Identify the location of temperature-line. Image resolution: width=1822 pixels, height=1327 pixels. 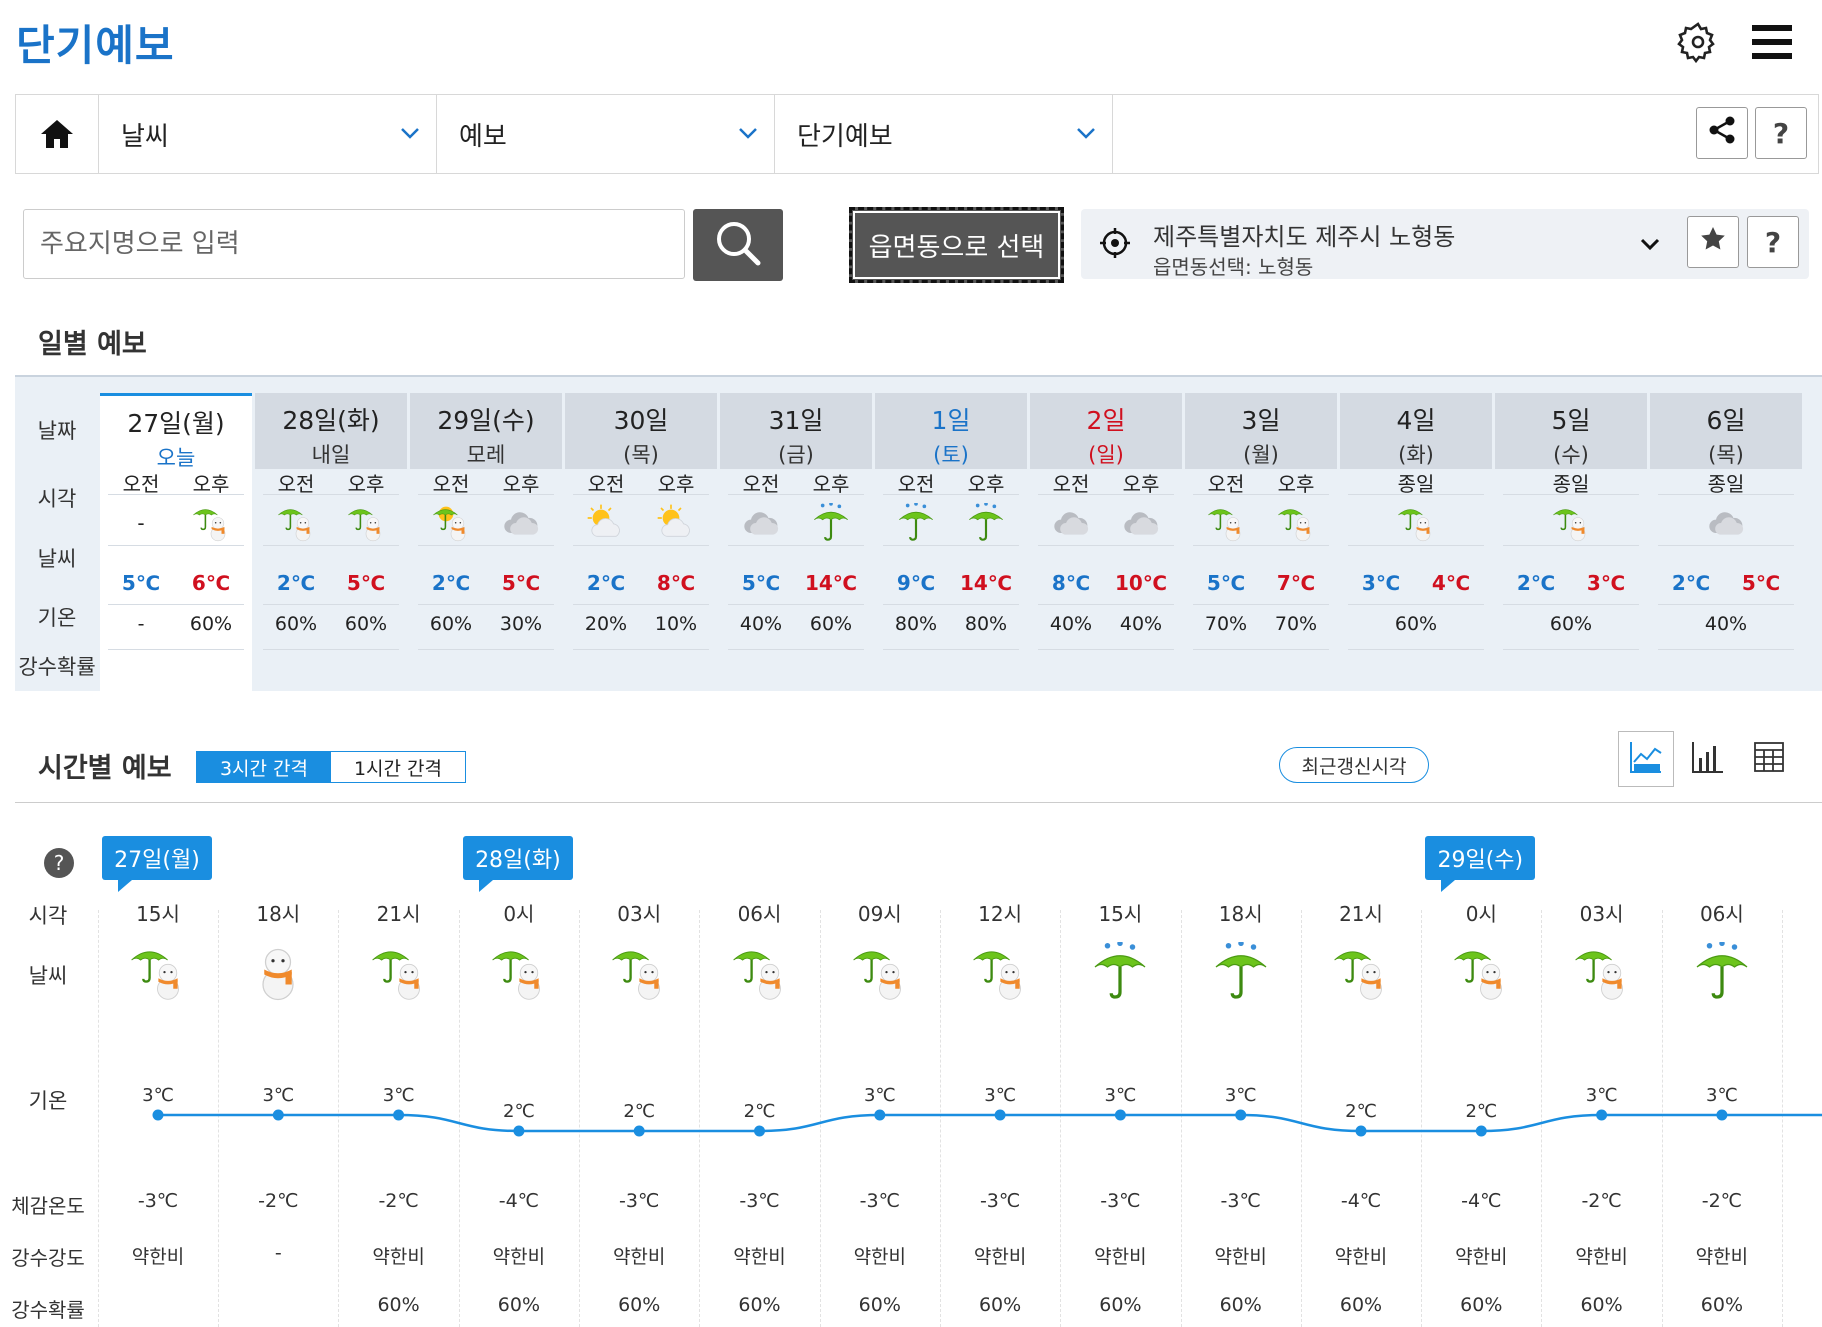
(990, 1123).